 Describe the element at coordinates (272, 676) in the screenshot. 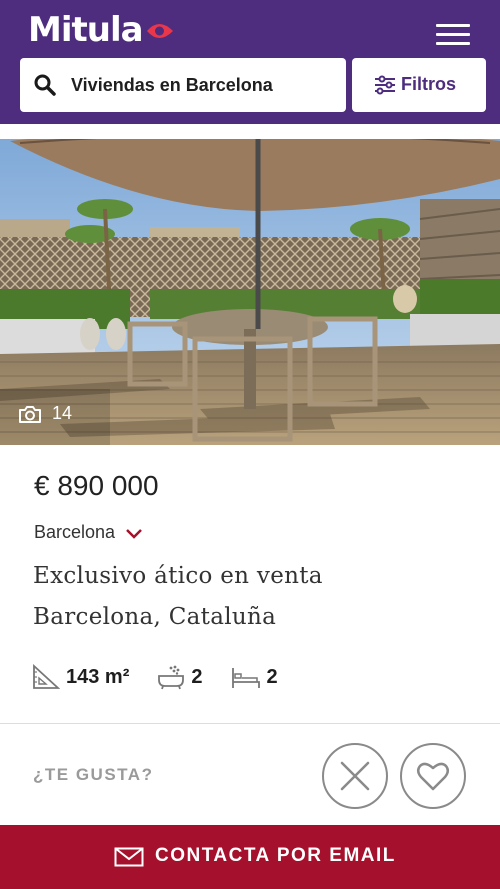

I see `bedrooms-value: 2` at that location.